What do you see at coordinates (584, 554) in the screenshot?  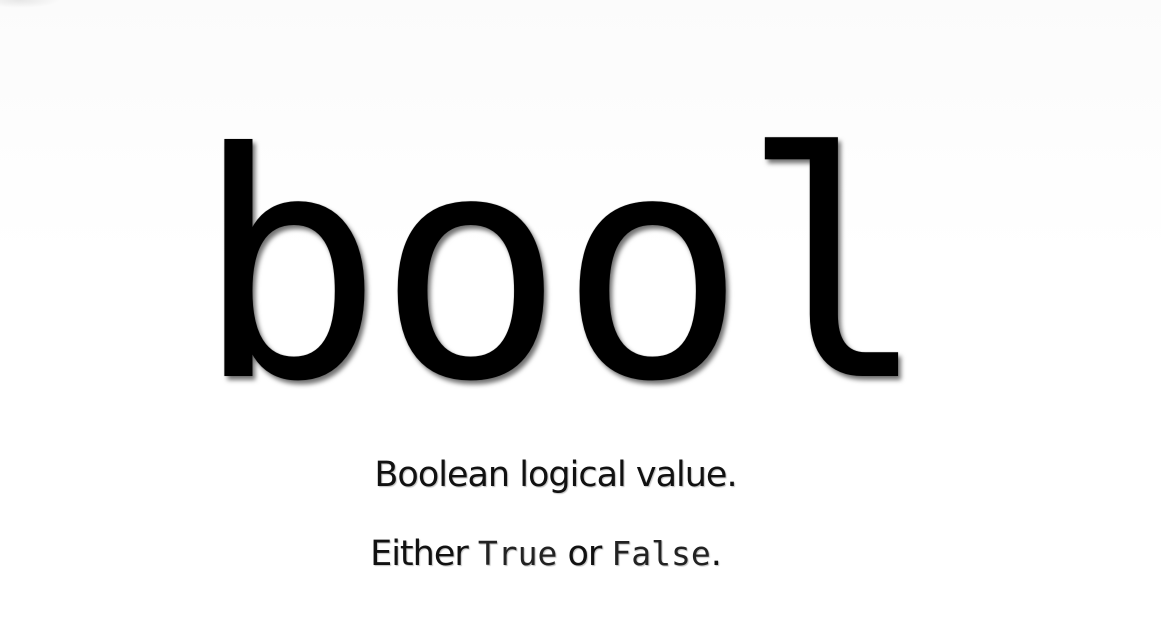 I see `values-middle: or` at bounding box center [584, 554].